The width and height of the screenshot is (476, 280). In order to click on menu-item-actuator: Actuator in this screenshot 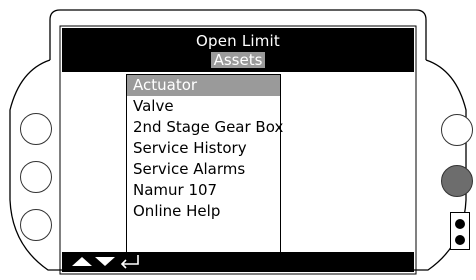, I will do `click(203, 85)`.